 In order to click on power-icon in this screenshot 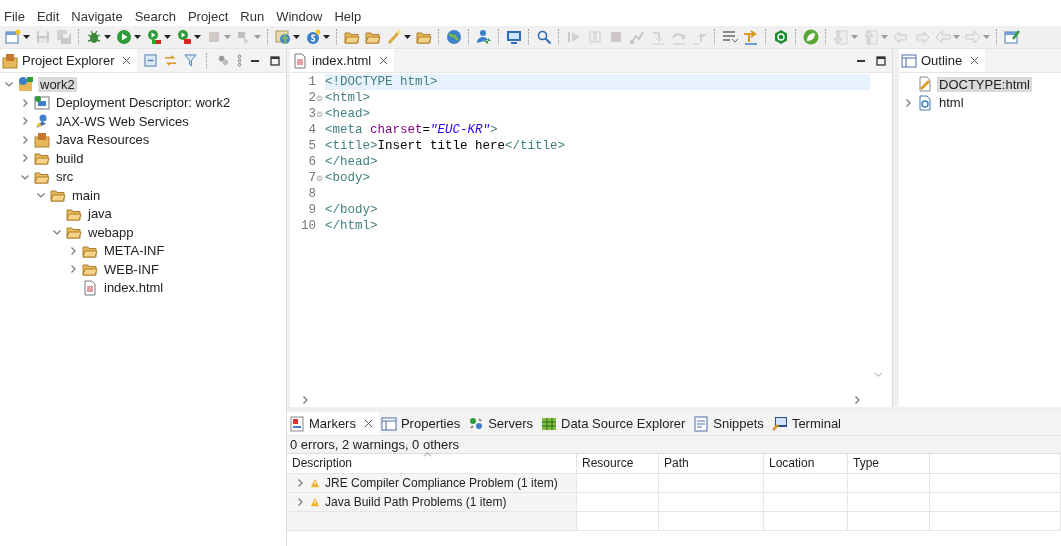, I will do `click(781, 37)`.